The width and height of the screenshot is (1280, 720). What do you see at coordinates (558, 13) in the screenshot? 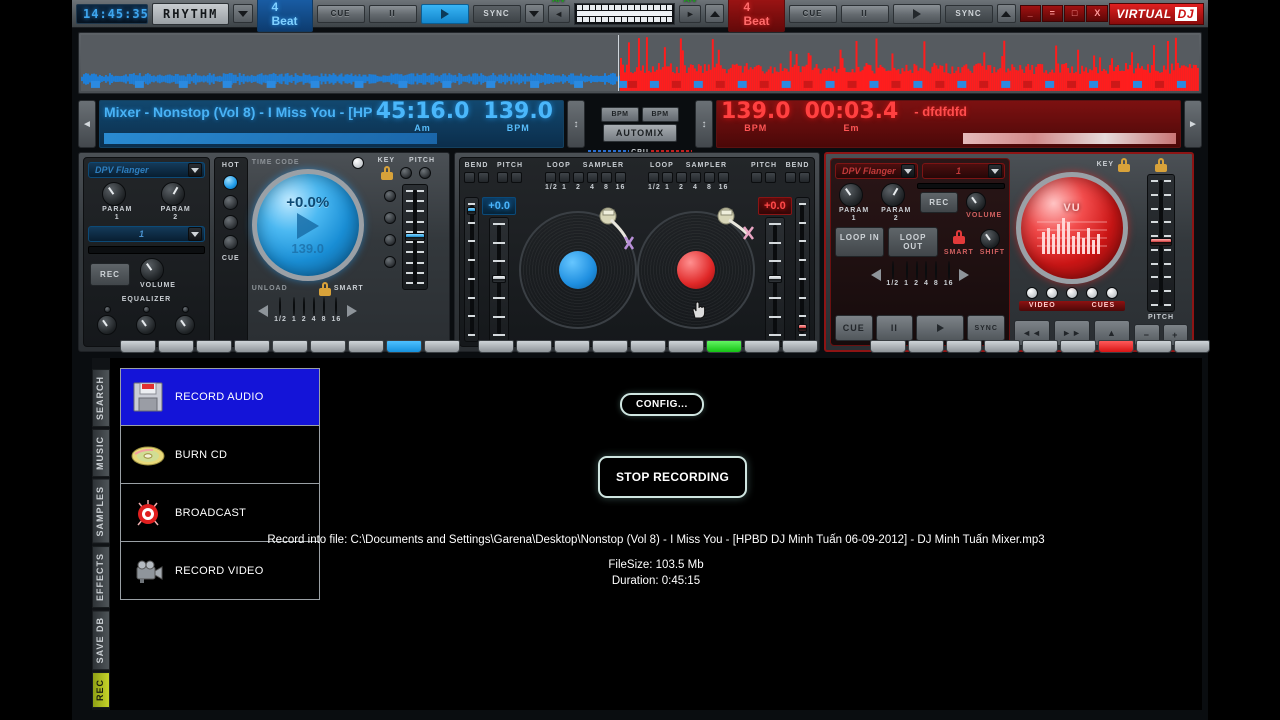
I see `av-left-icon: ◄` at bounding box center [558, 13].